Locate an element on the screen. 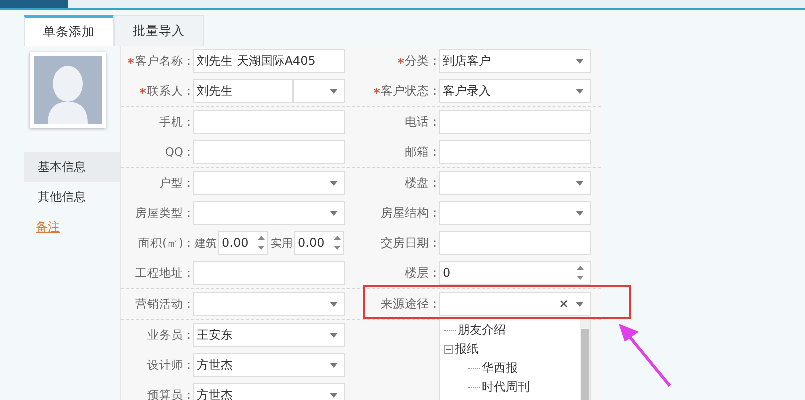 This screenshot has height=400, width=805. field-label: 客户状态 : is located at coordinates (409, 91).